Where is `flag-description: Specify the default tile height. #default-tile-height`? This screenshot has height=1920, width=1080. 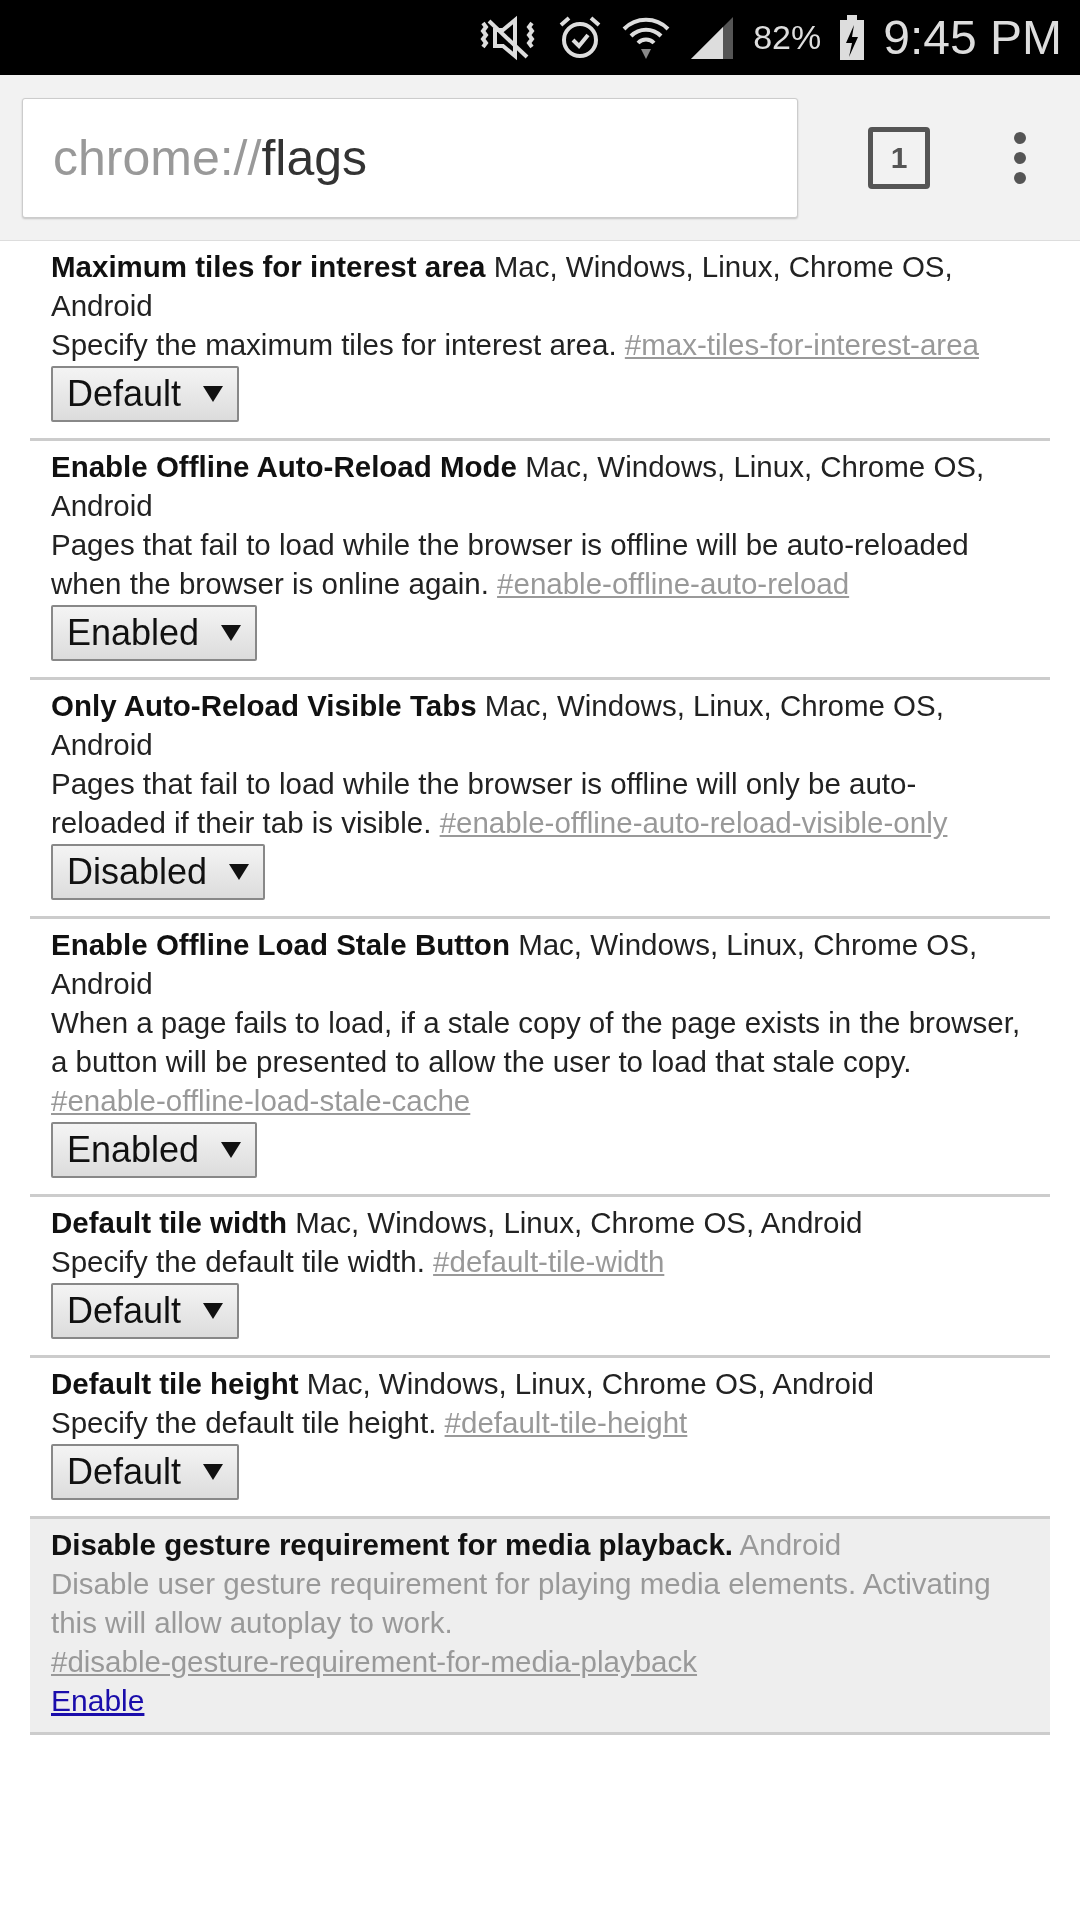 flag-description: Specify the default tile height. #default-tile-height is located at coordinates (370, 1423).